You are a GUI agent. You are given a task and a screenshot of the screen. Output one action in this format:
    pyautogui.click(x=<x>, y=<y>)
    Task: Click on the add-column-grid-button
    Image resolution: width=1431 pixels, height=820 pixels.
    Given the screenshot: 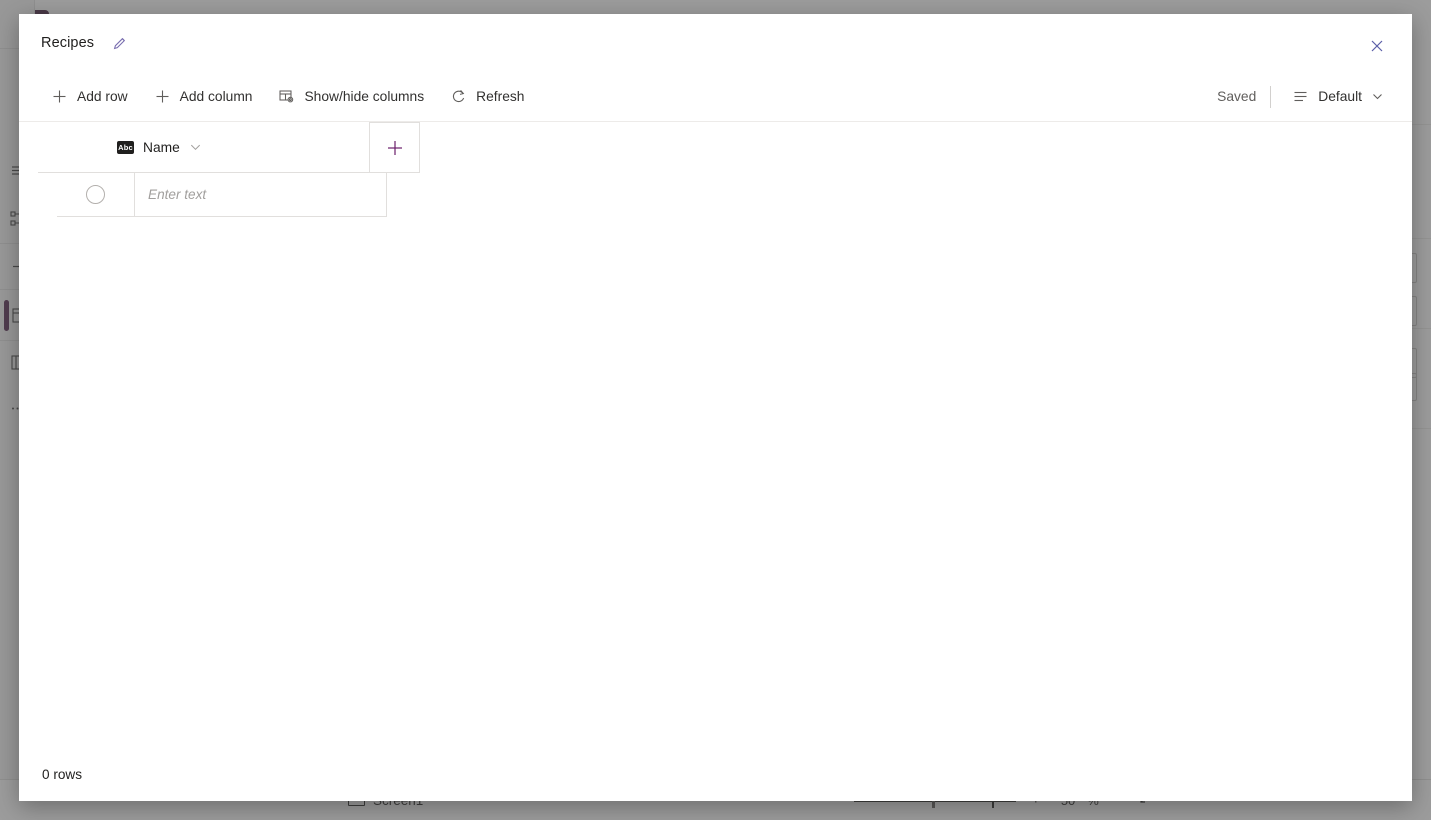 What is the action you would take?
    pyautogui.click(x=394, y=147)
    